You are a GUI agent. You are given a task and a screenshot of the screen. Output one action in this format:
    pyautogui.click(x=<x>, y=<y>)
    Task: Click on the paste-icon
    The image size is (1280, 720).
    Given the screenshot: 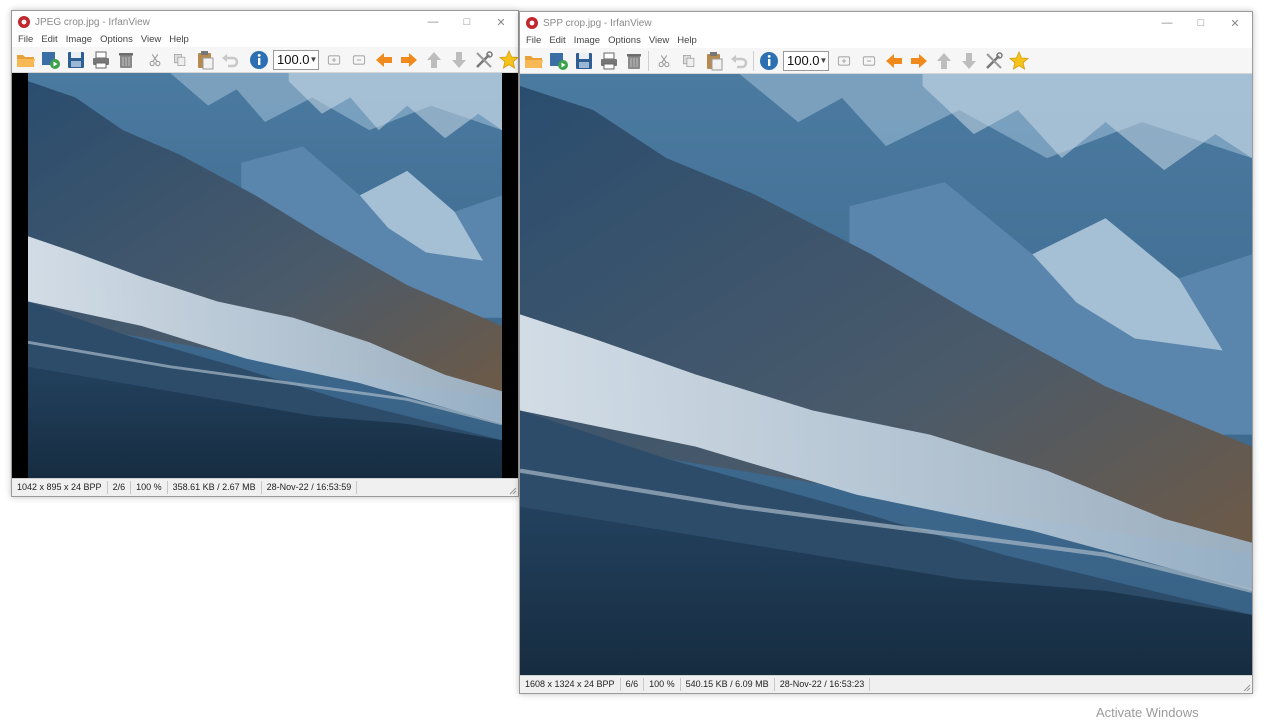 What is the action you would take?
    pyautogui.click(x=714, y=60)
    